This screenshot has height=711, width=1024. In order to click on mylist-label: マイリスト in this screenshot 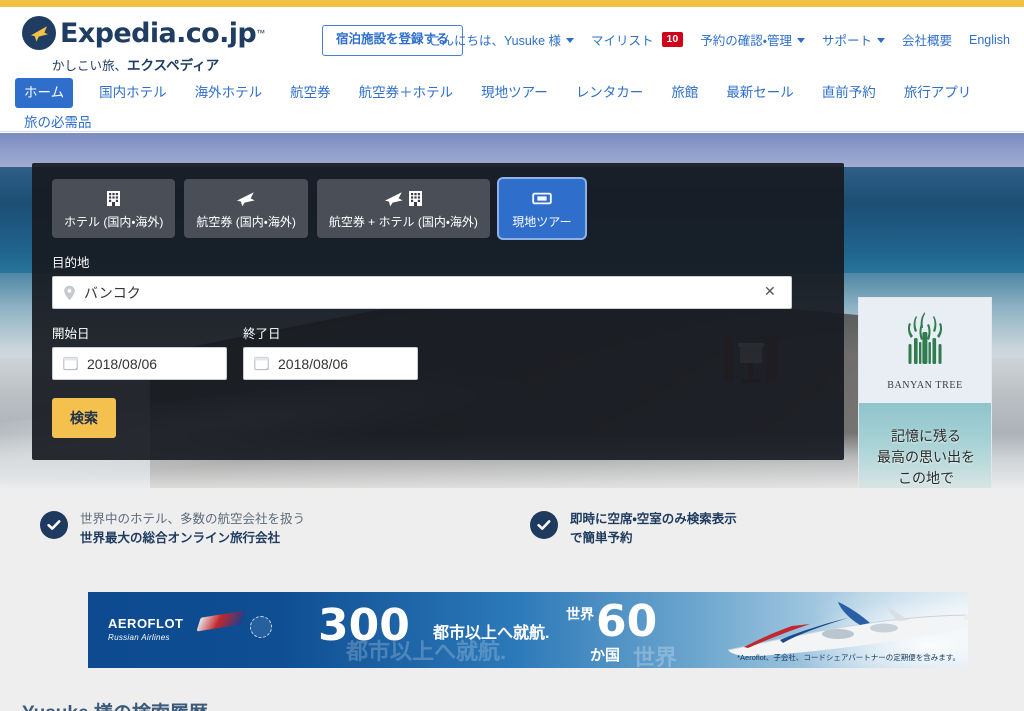, I will do `click(622, 41)`.